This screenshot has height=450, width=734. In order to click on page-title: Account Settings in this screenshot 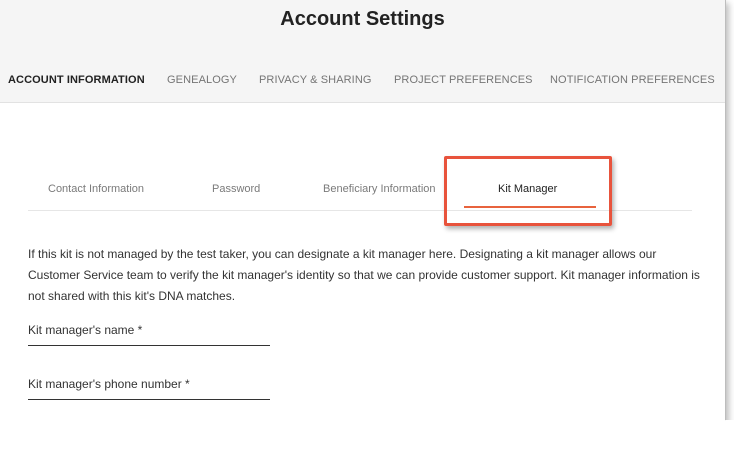, I will do `click(362, 19)`.